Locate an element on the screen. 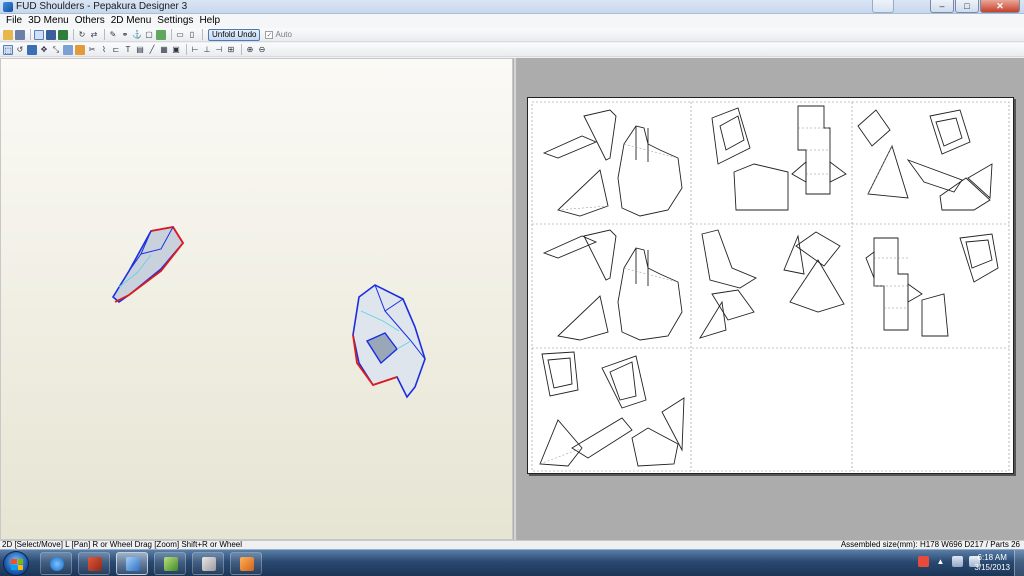  main-toolbar: ↻ ⇄ ✎ ⚭ ⚓ ▢ ▭ ▯ Unfold Undo ✓ Auto is located at coordinates (512, 35).